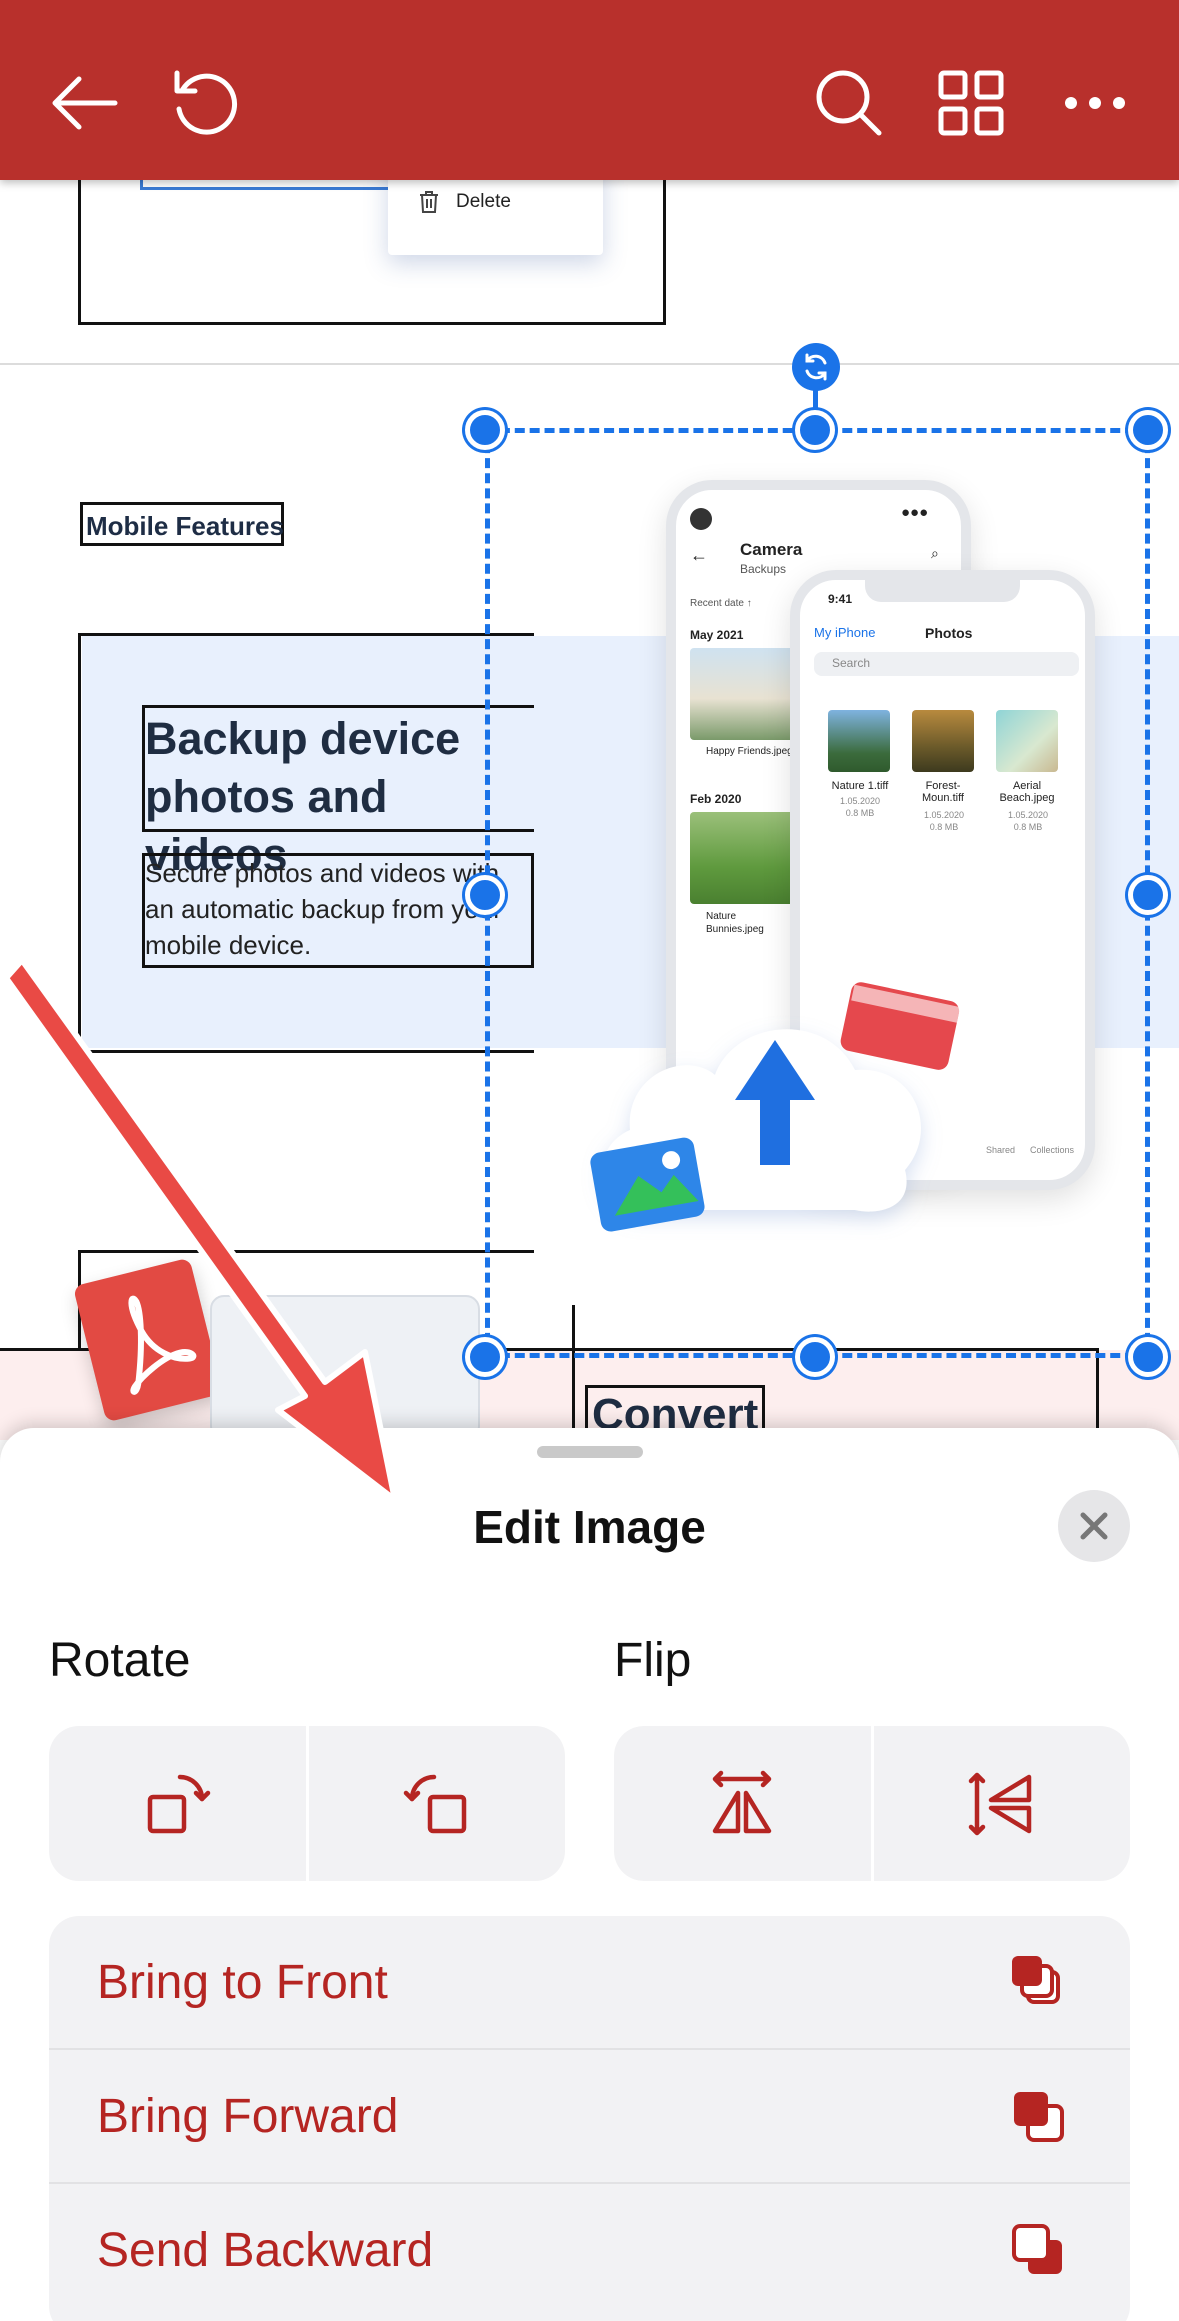  Describe the element at coordinates (429, 202) in the screenshot. I see `trash-icon` at that location.